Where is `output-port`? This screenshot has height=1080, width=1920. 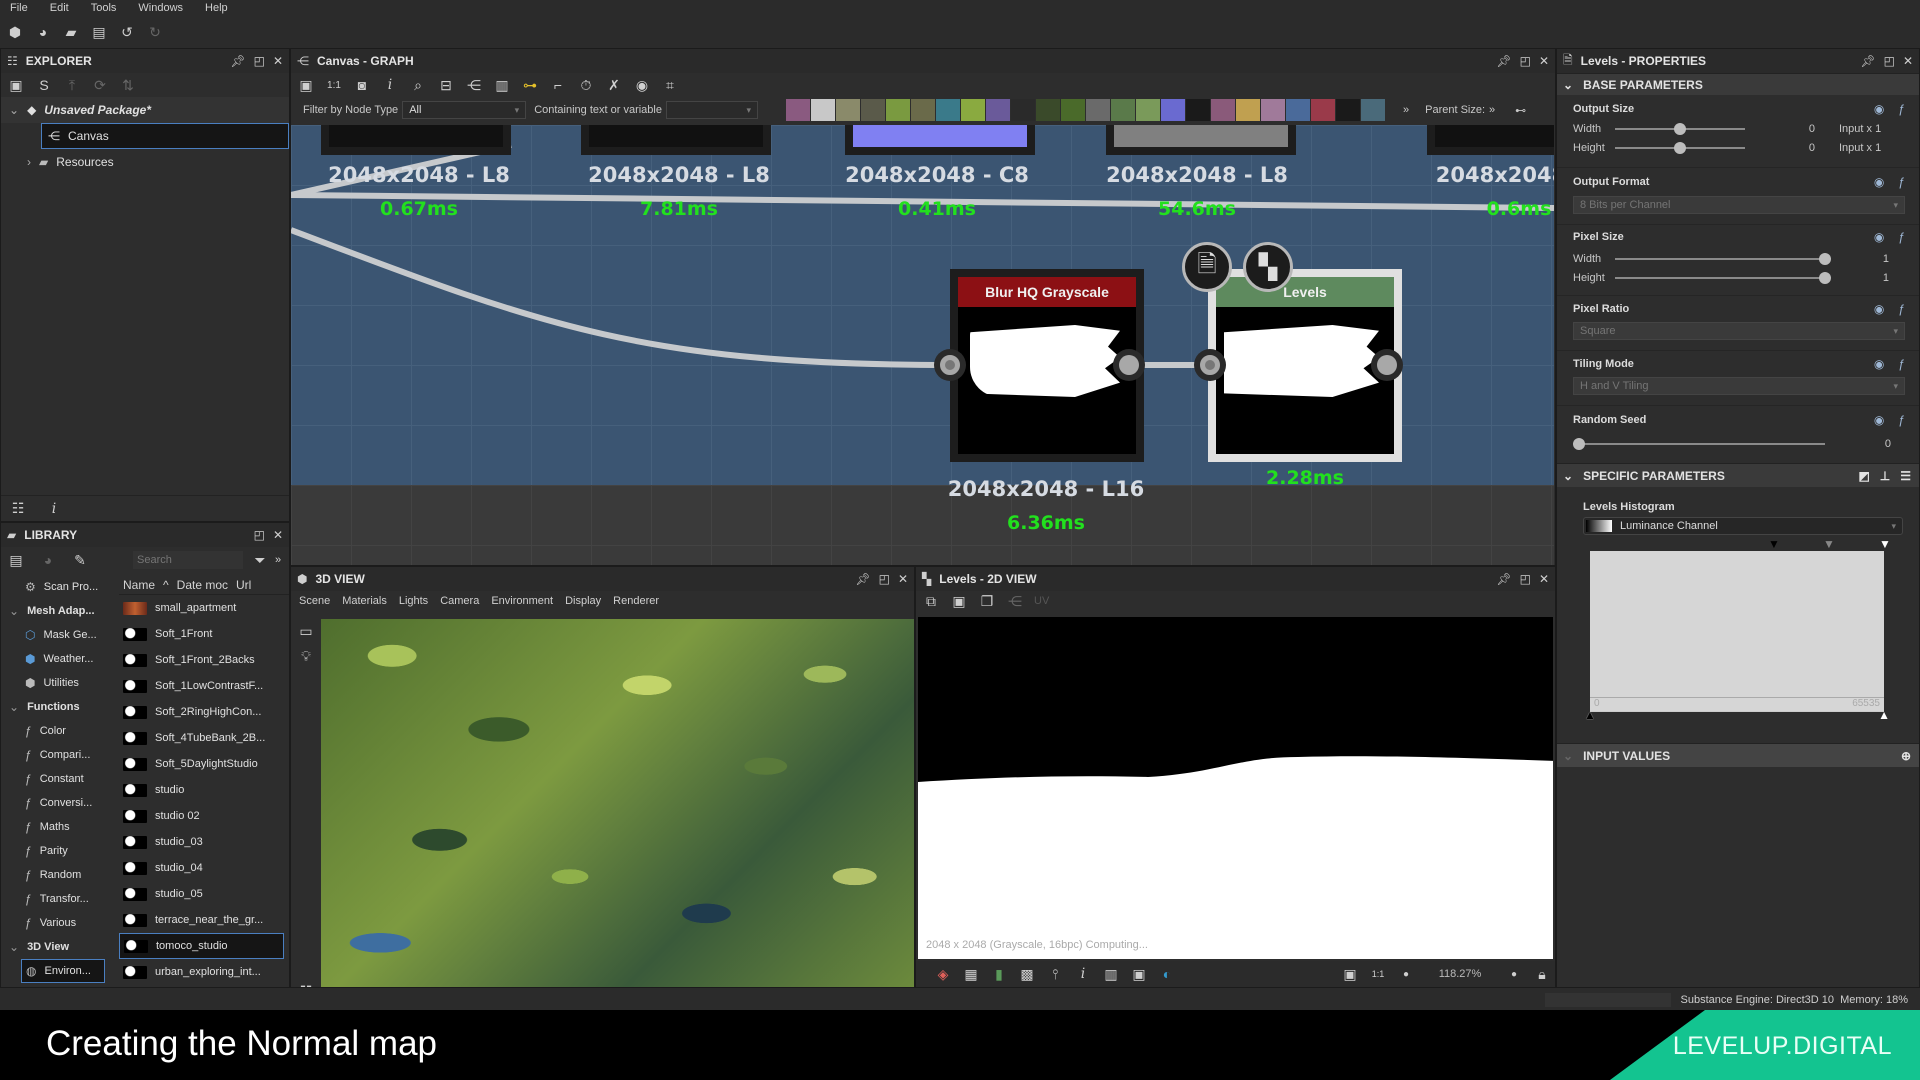
output-port is located at coordinates (1129, 365).